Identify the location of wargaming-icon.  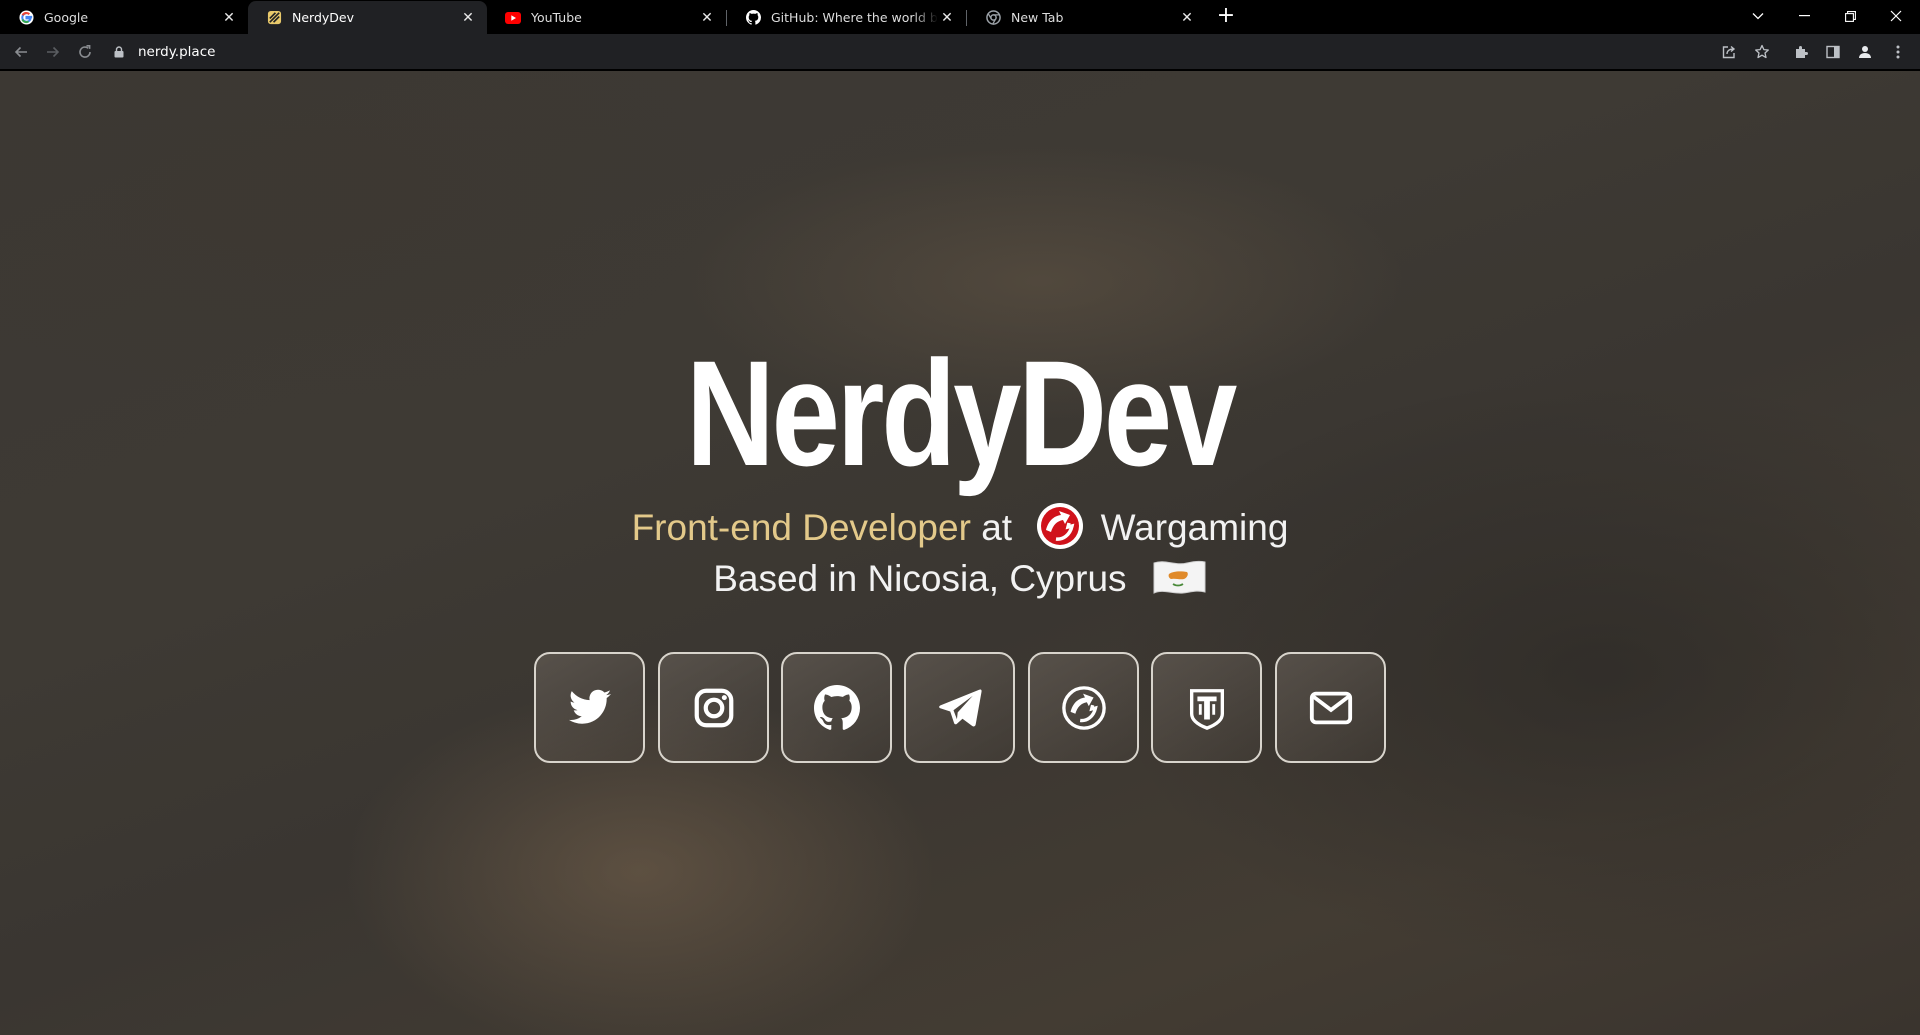
(1083, 707).